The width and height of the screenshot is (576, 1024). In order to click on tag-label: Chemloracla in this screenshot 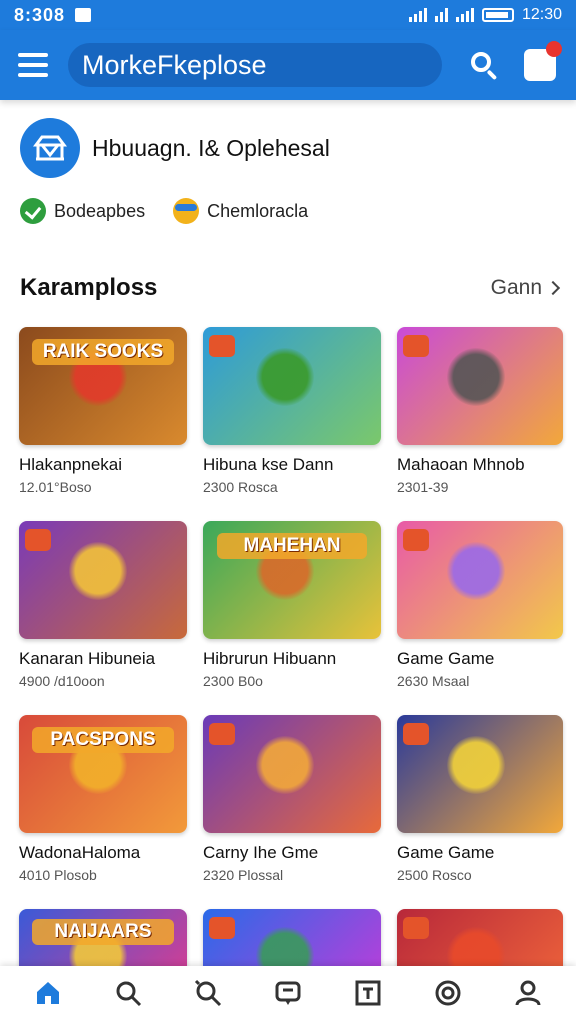, I will do `click(258, 210)`.